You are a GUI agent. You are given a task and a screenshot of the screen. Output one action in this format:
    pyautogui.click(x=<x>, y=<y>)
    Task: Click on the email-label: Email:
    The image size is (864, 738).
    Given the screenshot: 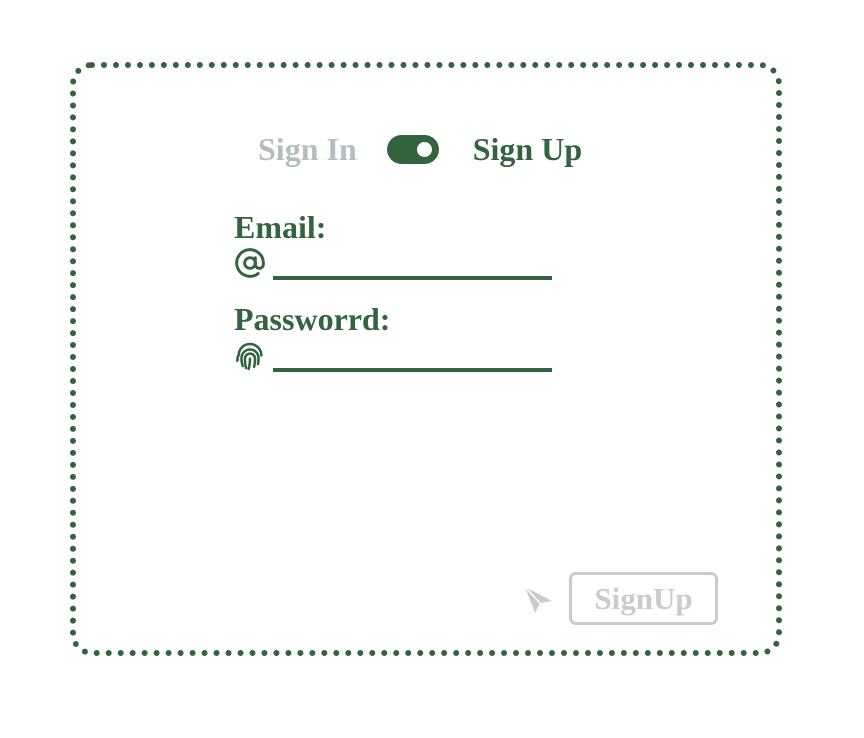 What is the action you would take?
    pyautogui.click(x=280, y=227)
    